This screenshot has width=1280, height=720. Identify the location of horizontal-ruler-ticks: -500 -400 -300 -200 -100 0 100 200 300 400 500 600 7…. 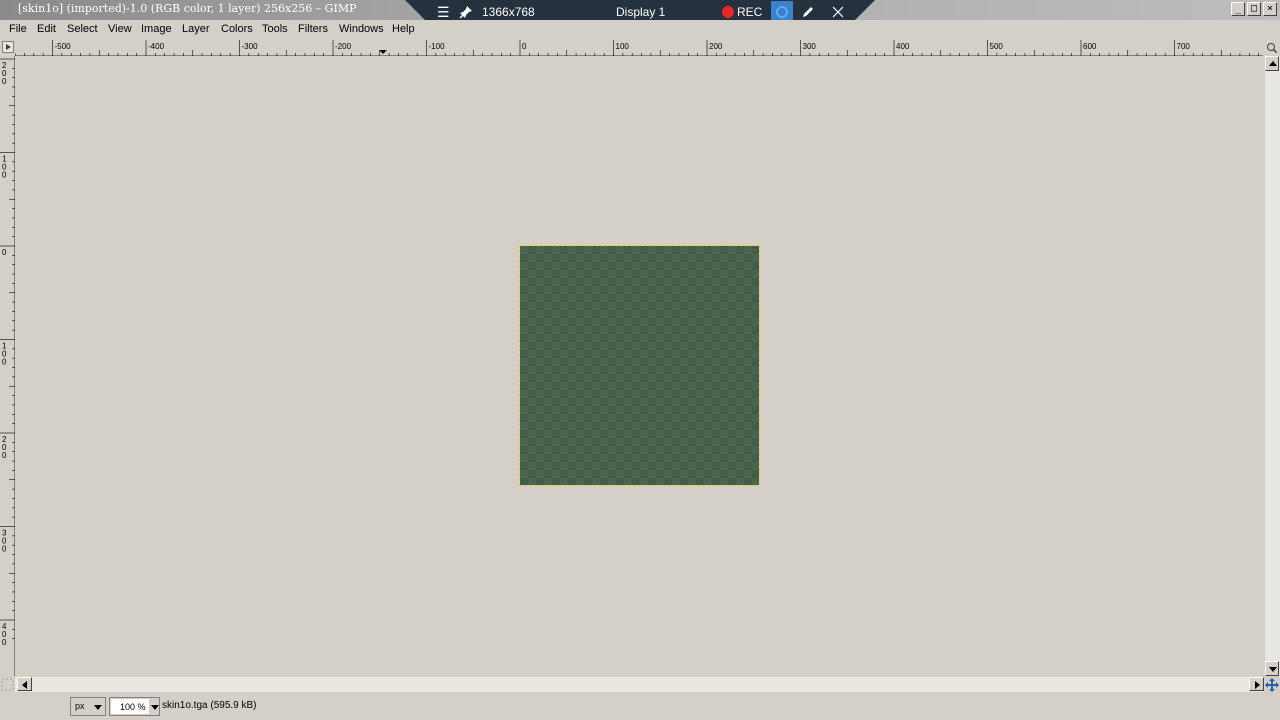
(636, 48).